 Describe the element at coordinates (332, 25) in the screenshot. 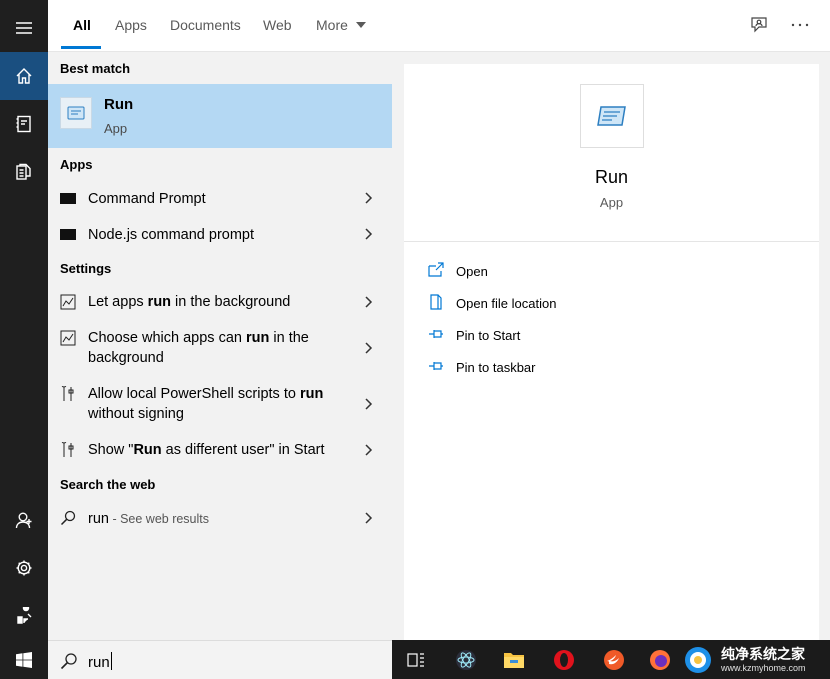

I see `tab-more-label: More` at that location.